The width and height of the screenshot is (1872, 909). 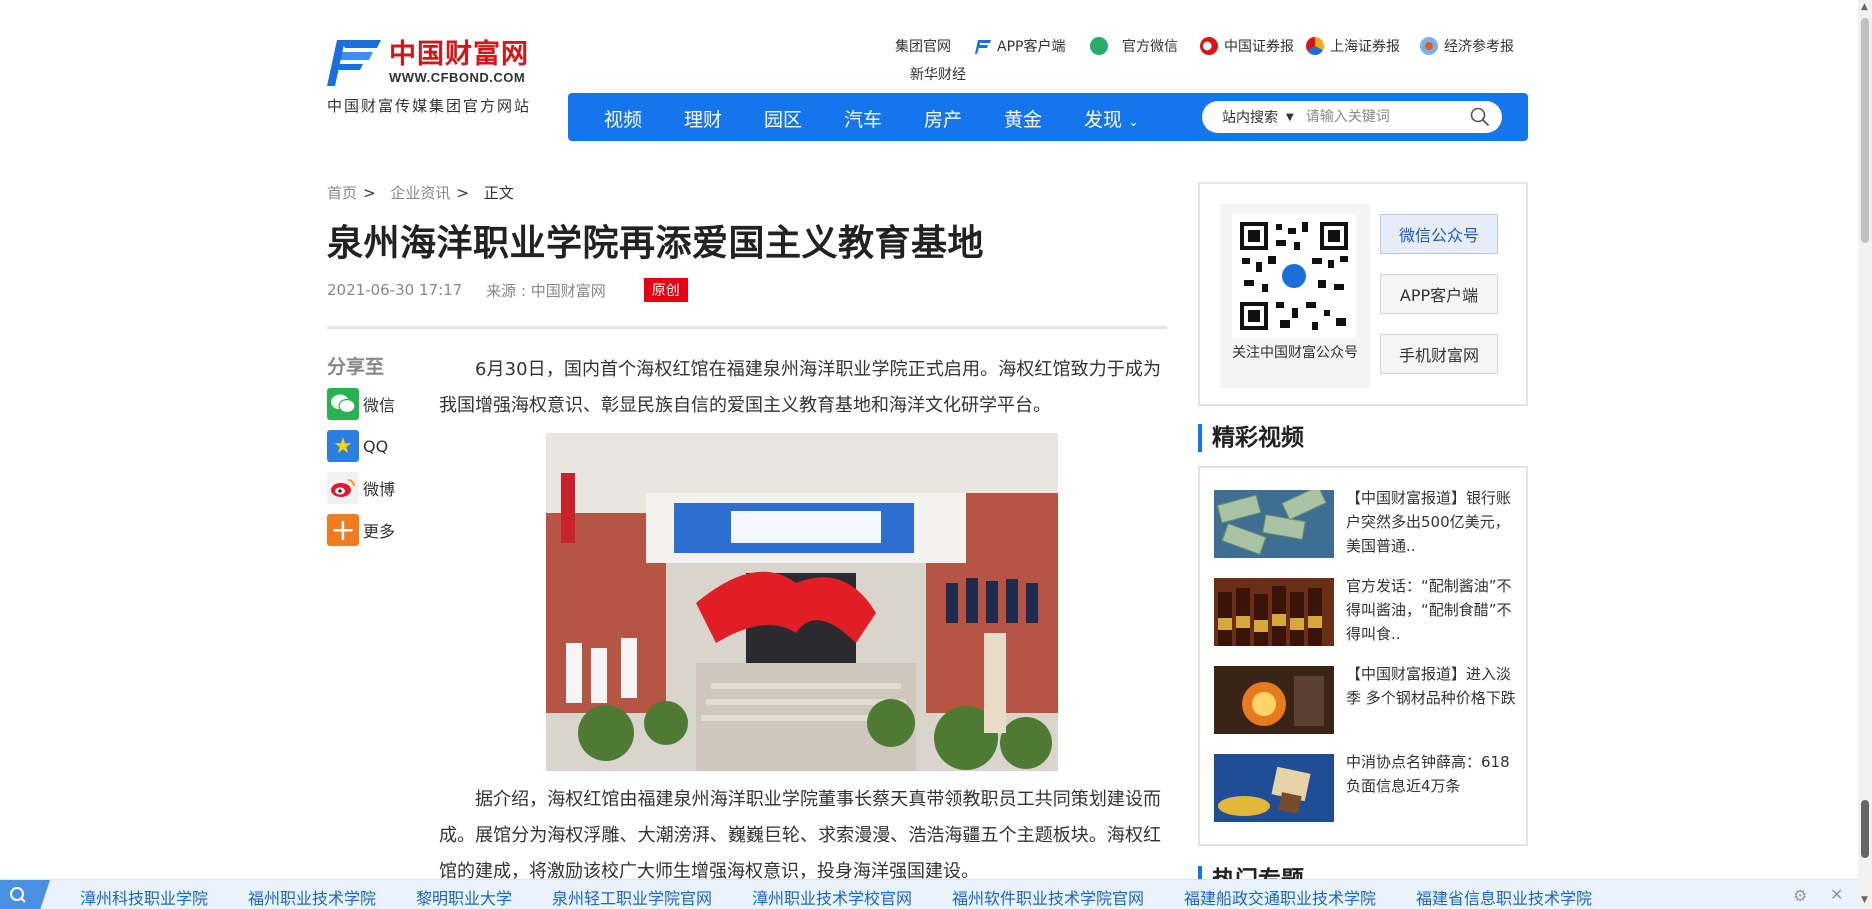 I want to click on article-photo, so click(x=802, y=602).